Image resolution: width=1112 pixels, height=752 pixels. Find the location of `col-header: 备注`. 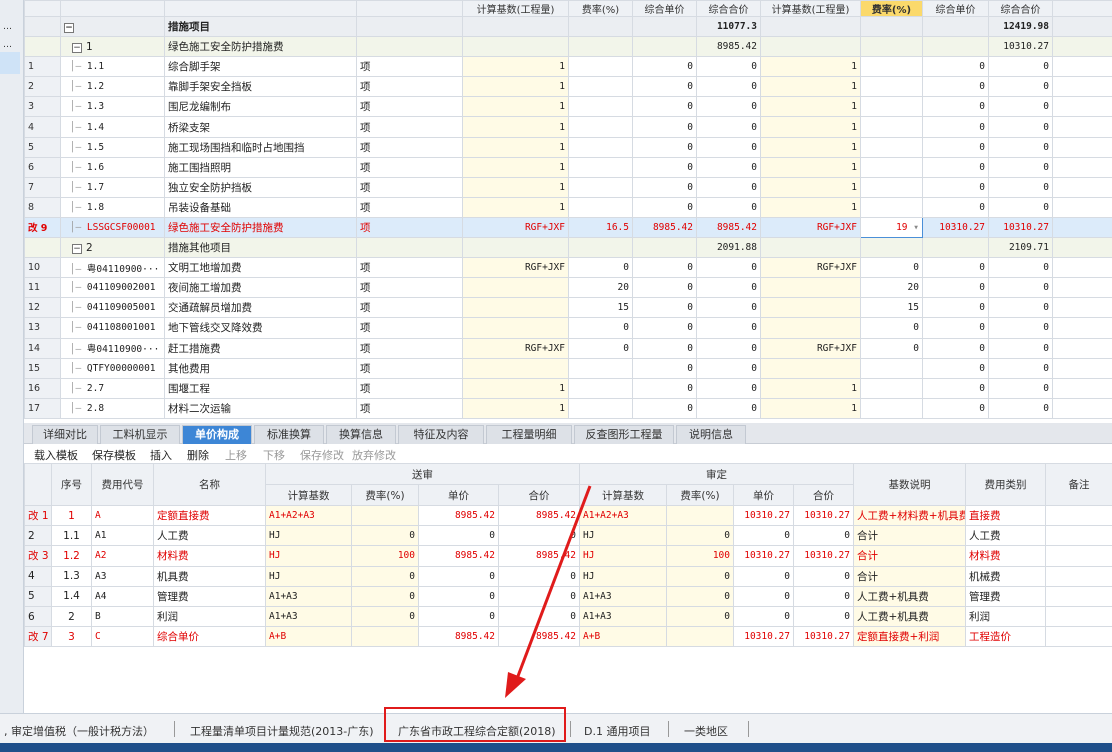

col-header: 备注 is located at coordinates (1078, 484).